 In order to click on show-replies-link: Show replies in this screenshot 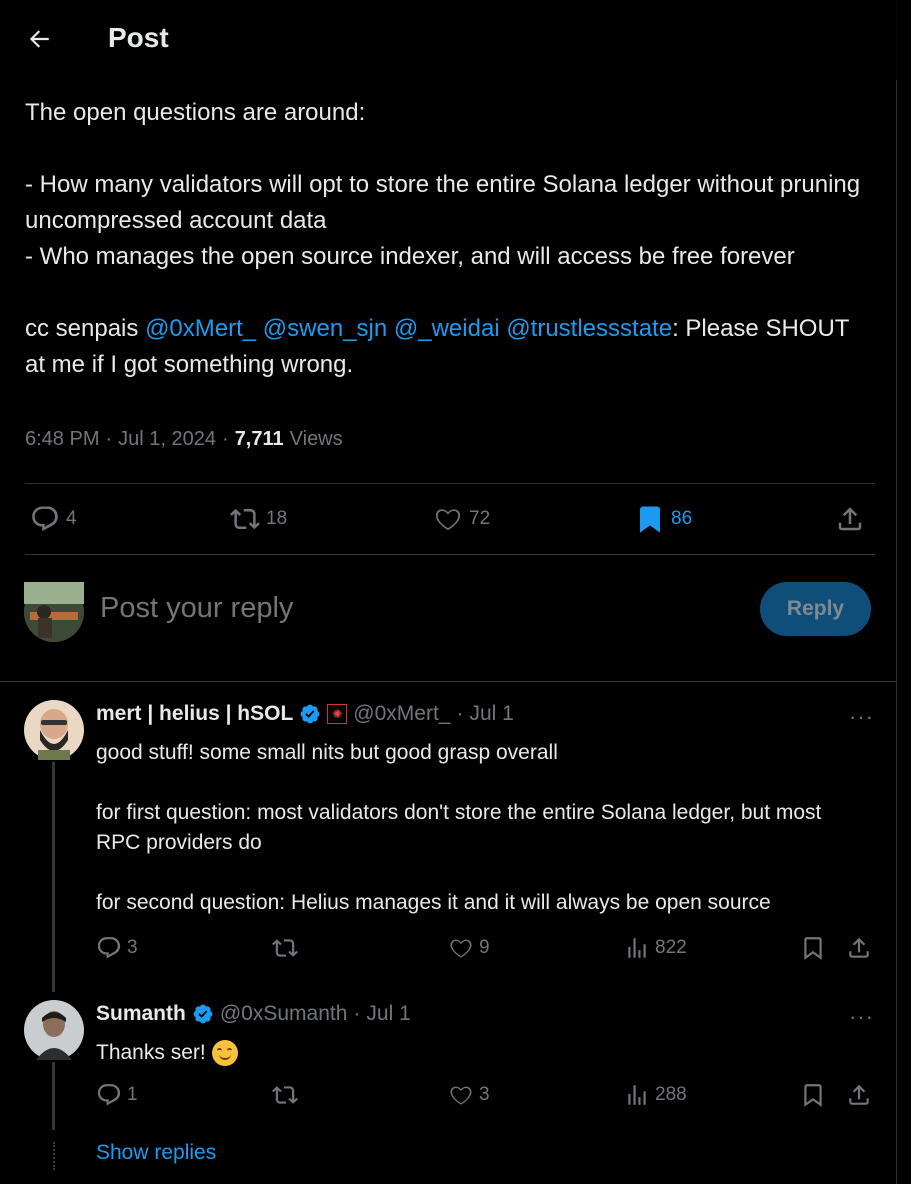, I will do `click(156, 1153)`.